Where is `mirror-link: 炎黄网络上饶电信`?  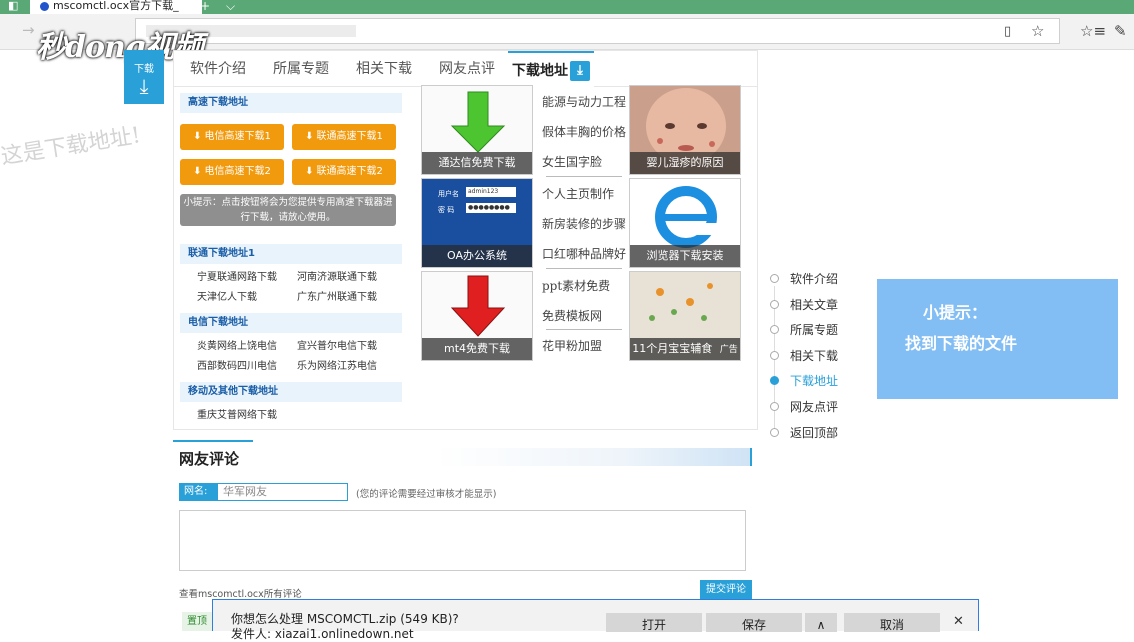
mirror-link: 炎黄网络上饶电信 is located at coordinates (237, 344).